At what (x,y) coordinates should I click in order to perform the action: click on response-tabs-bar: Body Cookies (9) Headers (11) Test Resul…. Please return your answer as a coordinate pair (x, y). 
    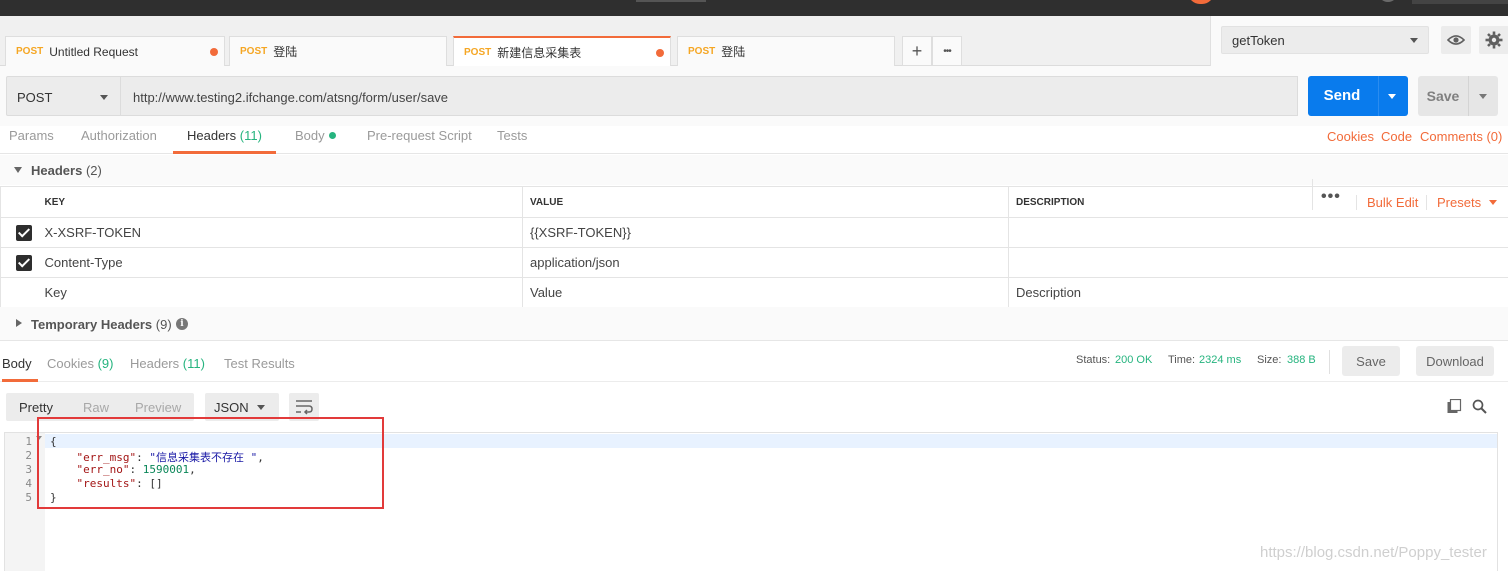
    Looking at the image, I should click on (754, 362).